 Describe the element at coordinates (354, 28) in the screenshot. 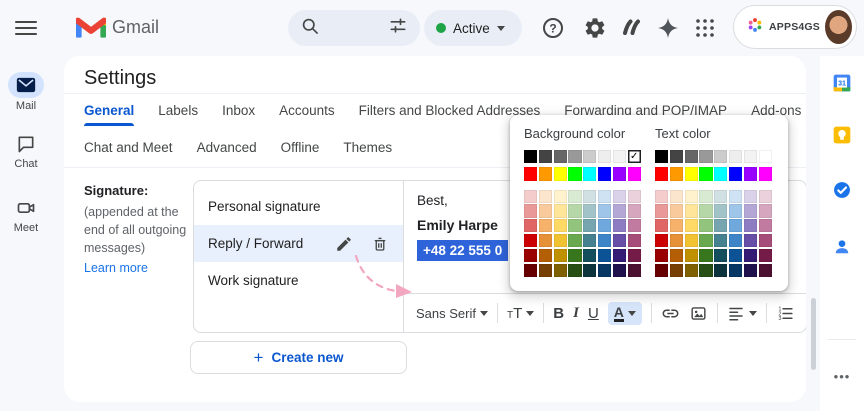

I see `search-bar` at that location.